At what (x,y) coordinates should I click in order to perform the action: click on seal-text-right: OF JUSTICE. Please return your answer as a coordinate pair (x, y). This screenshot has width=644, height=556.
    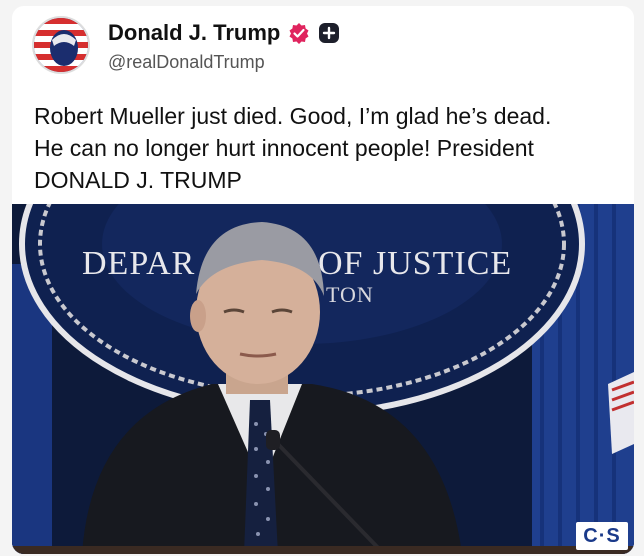
    Looking at the image, I should click on (415, 263).